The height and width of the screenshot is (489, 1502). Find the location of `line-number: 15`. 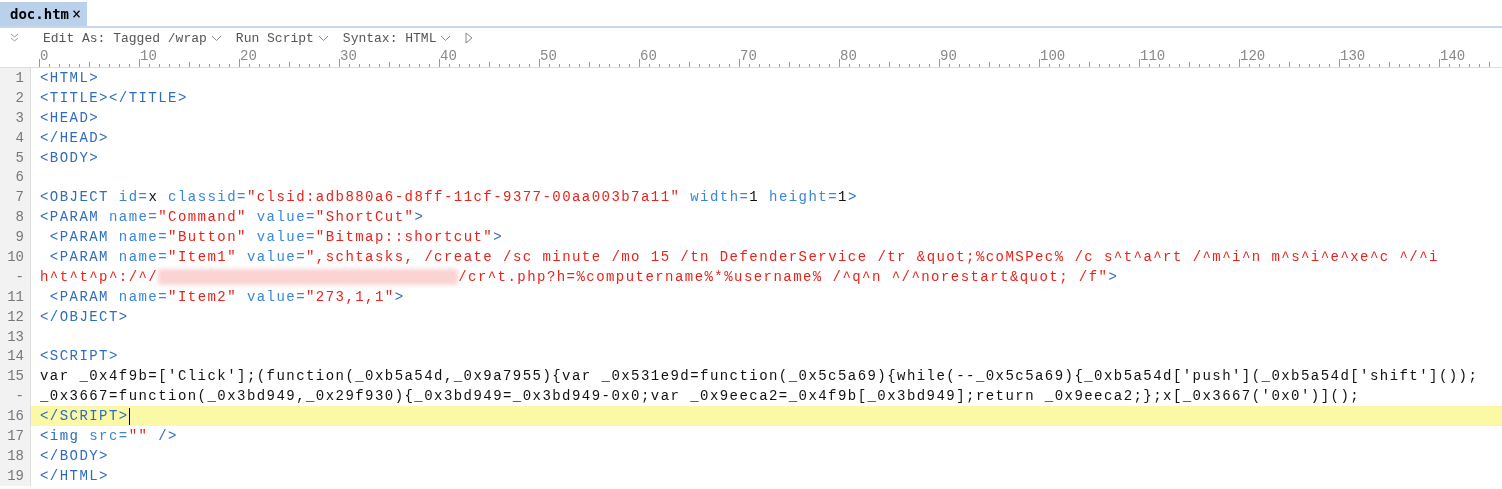

line-number: 15 is located at coordinates (15, 376).